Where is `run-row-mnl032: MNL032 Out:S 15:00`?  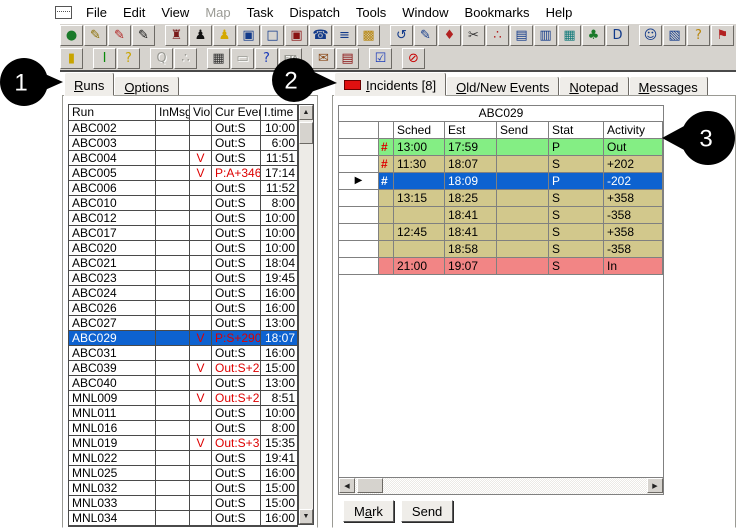
run-row-mnl032: MNL032 Out:S 15:00 is located at coordinates (183, 488).